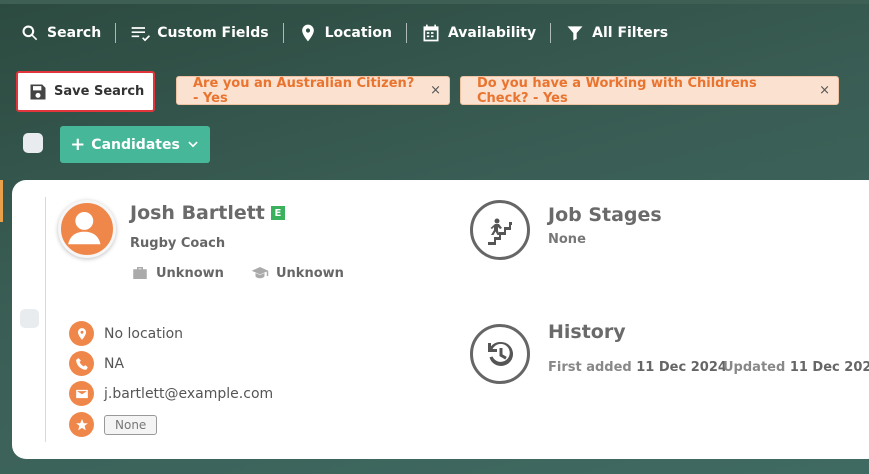 This screenshot has height=474, width=869. Describe the element at coordinates (431, 33) in the screenshot. I see `calendar-icon` at that location.